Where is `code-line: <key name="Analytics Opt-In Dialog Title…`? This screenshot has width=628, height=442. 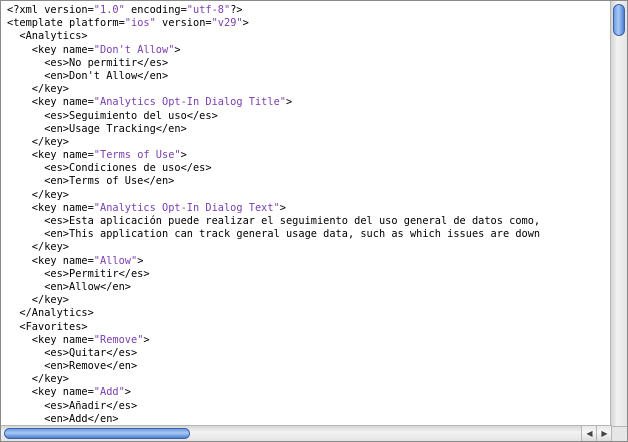
code-line: <key name="Analytics Opt-In Dialog Title… is located at coordinates (309, 102).